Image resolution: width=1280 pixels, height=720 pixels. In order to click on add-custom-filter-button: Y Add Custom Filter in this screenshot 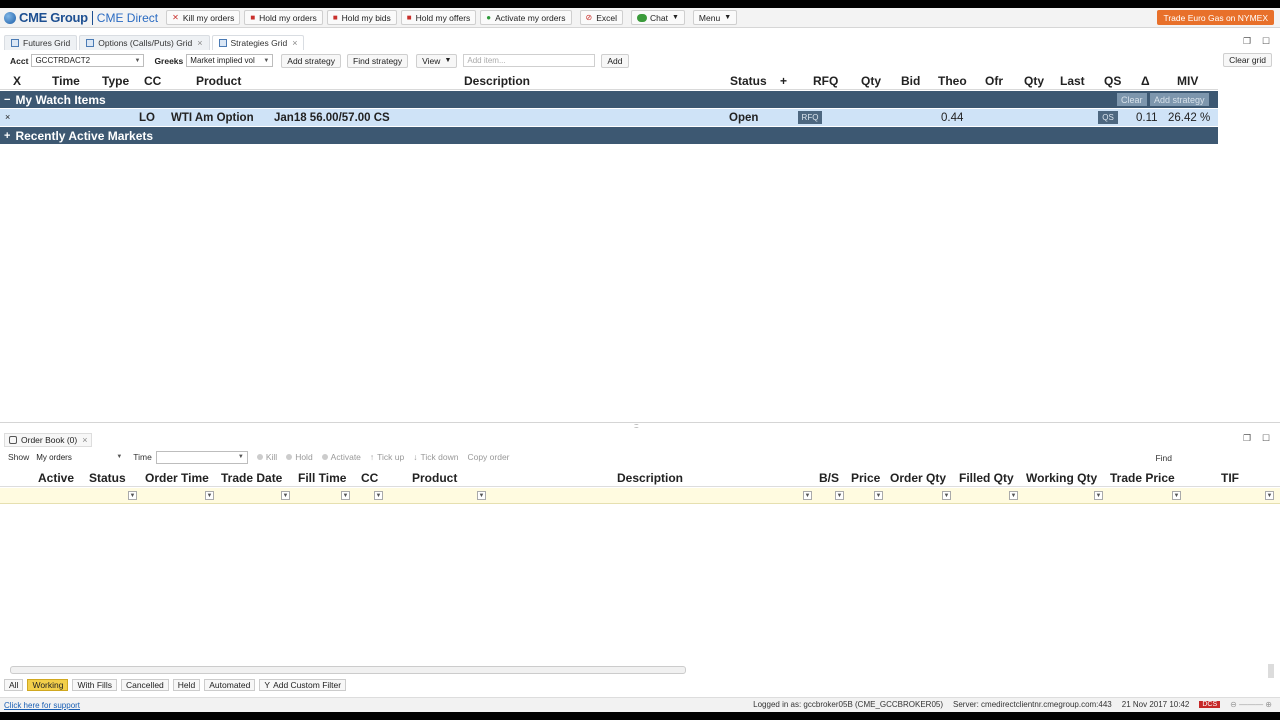, I will do `click(303, 685)`.